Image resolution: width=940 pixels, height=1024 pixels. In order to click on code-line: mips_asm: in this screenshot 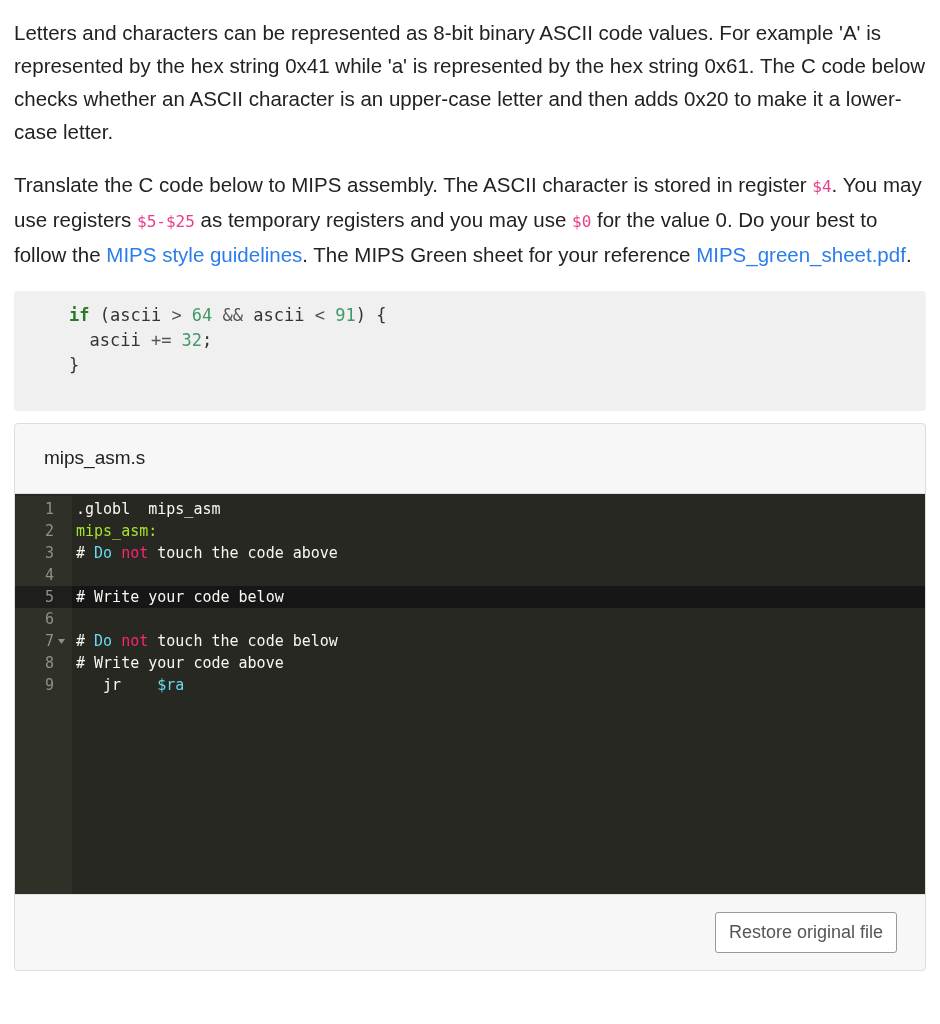, I will do `click(117, 531)`.